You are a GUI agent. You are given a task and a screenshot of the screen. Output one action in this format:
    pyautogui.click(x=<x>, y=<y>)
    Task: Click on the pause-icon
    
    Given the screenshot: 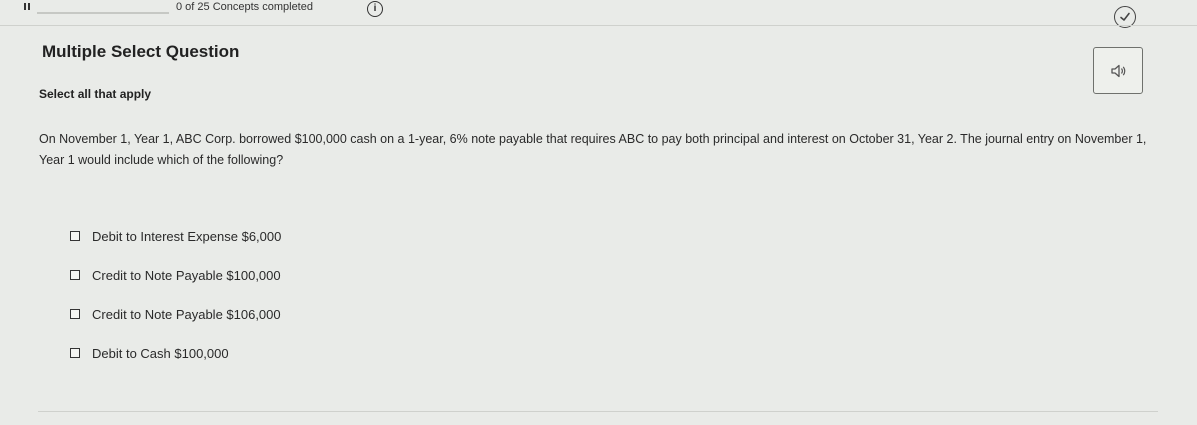 What is the action you would take?
    pyautogui.click(x=28, y=6)
    